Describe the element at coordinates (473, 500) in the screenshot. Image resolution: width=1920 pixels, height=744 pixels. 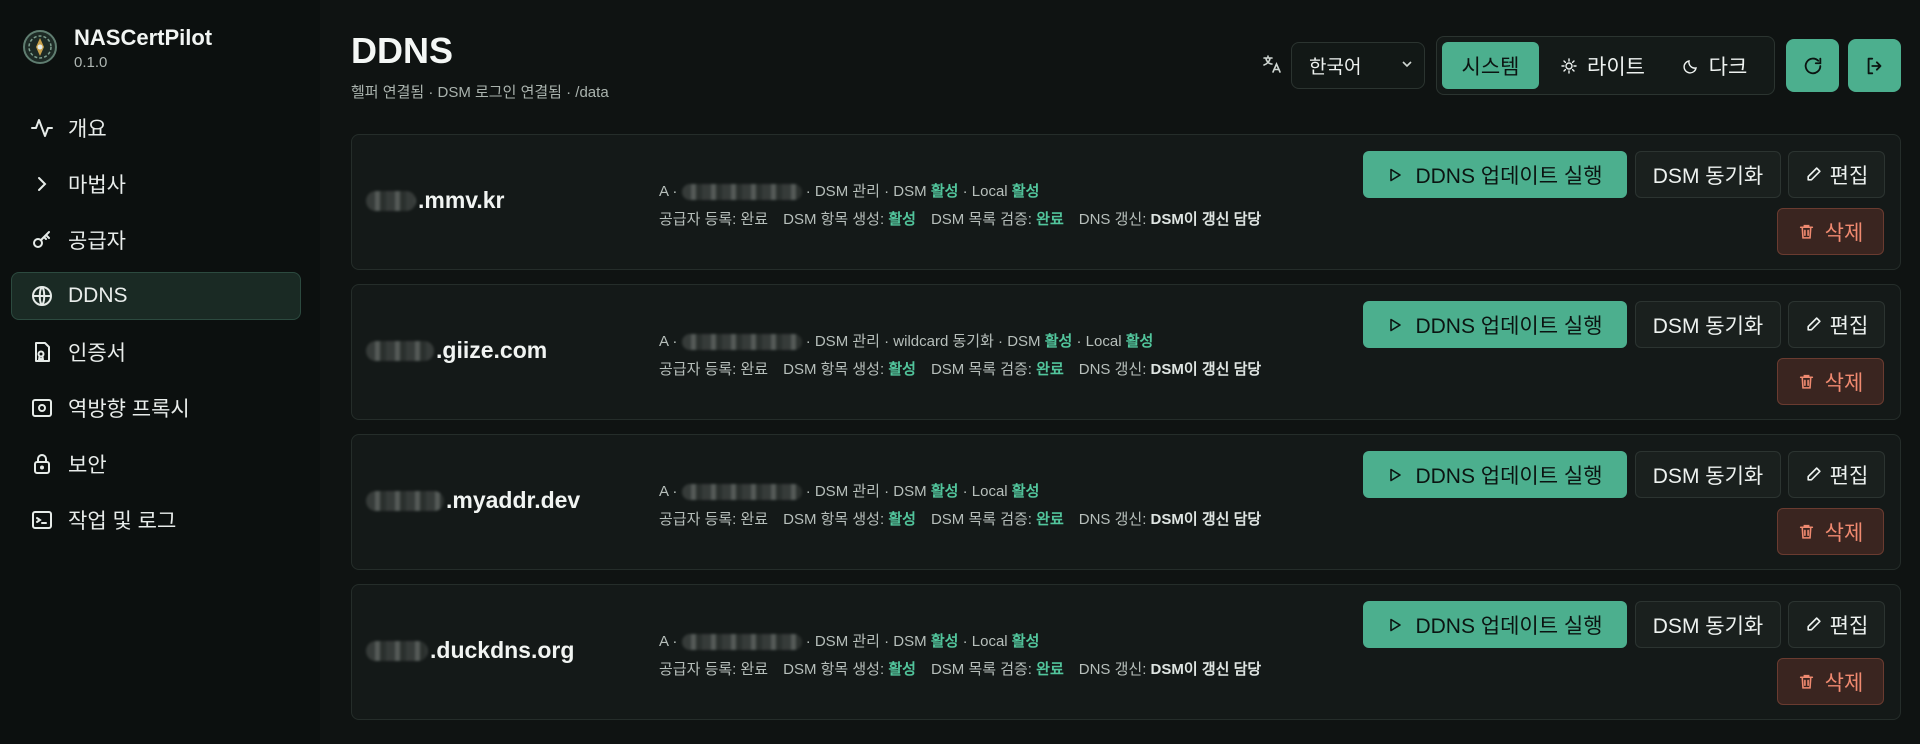
I see `record-domain: .myaddr.dev` at that location.